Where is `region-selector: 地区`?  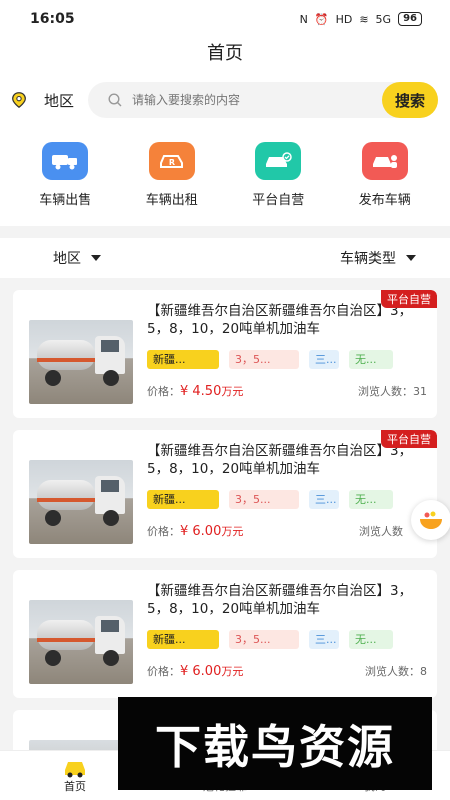 region-selector: 地区 is located at coordinates (59, 100).